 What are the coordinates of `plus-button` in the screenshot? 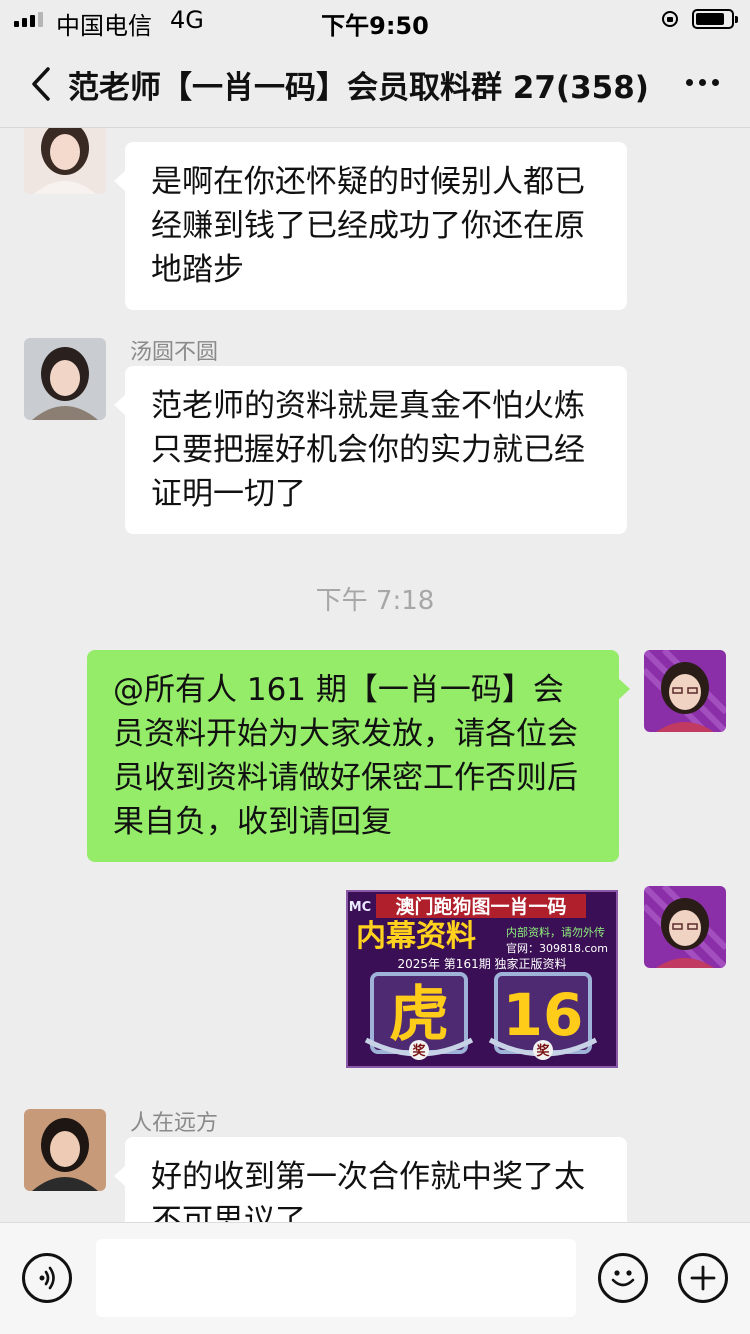 It's located at (703, 1278).